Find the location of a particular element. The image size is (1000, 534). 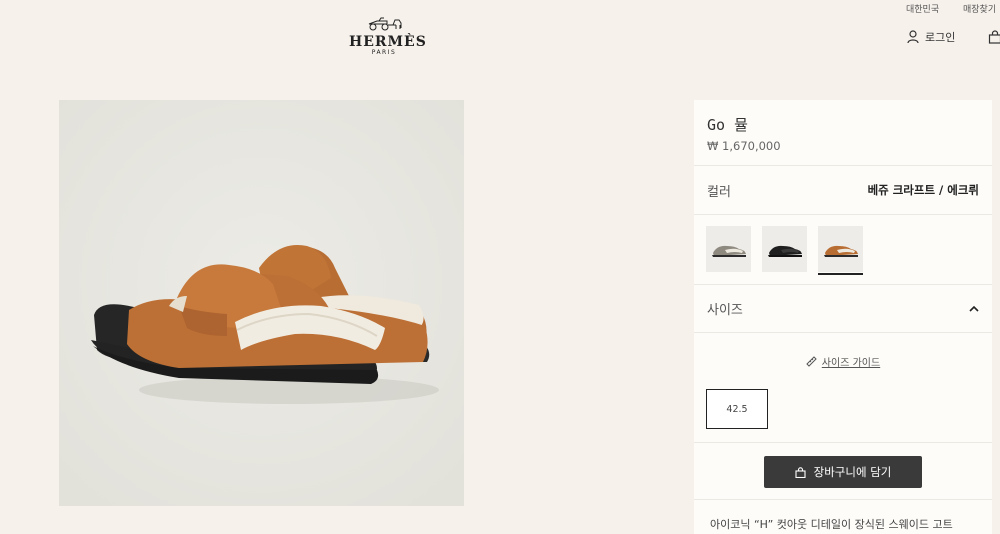

cart-icon-button is located at coordinates (994, 38).